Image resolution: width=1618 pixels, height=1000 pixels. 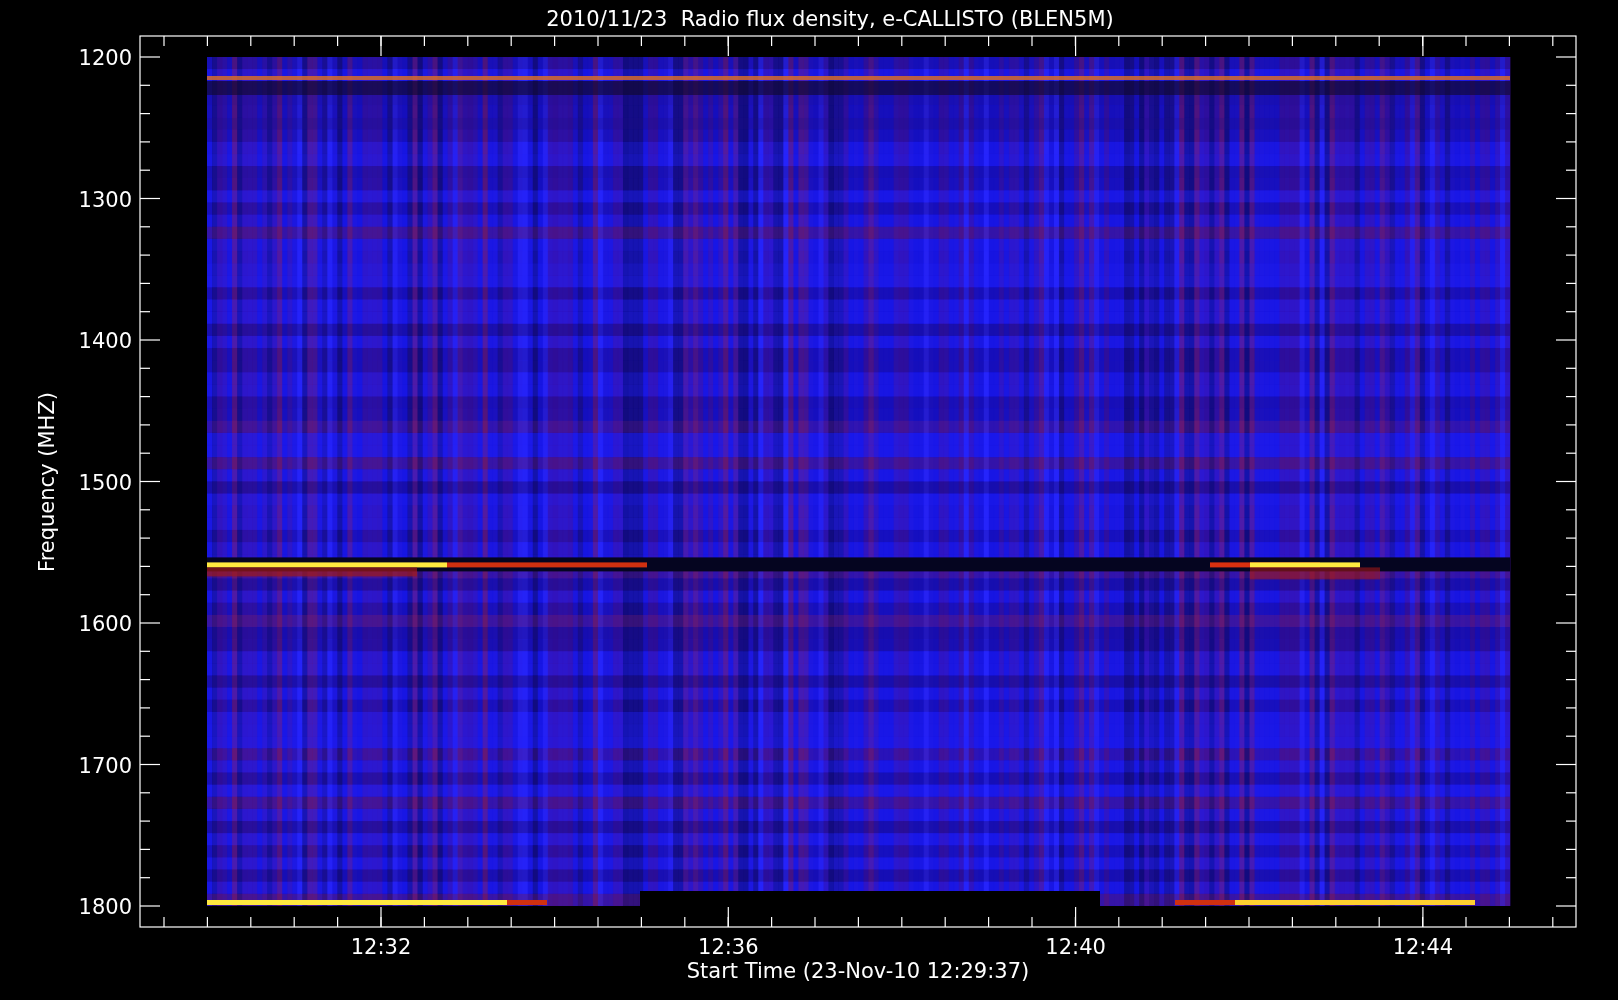 I want to click on y-tick-label: 1300, so click(x=105, y=199).